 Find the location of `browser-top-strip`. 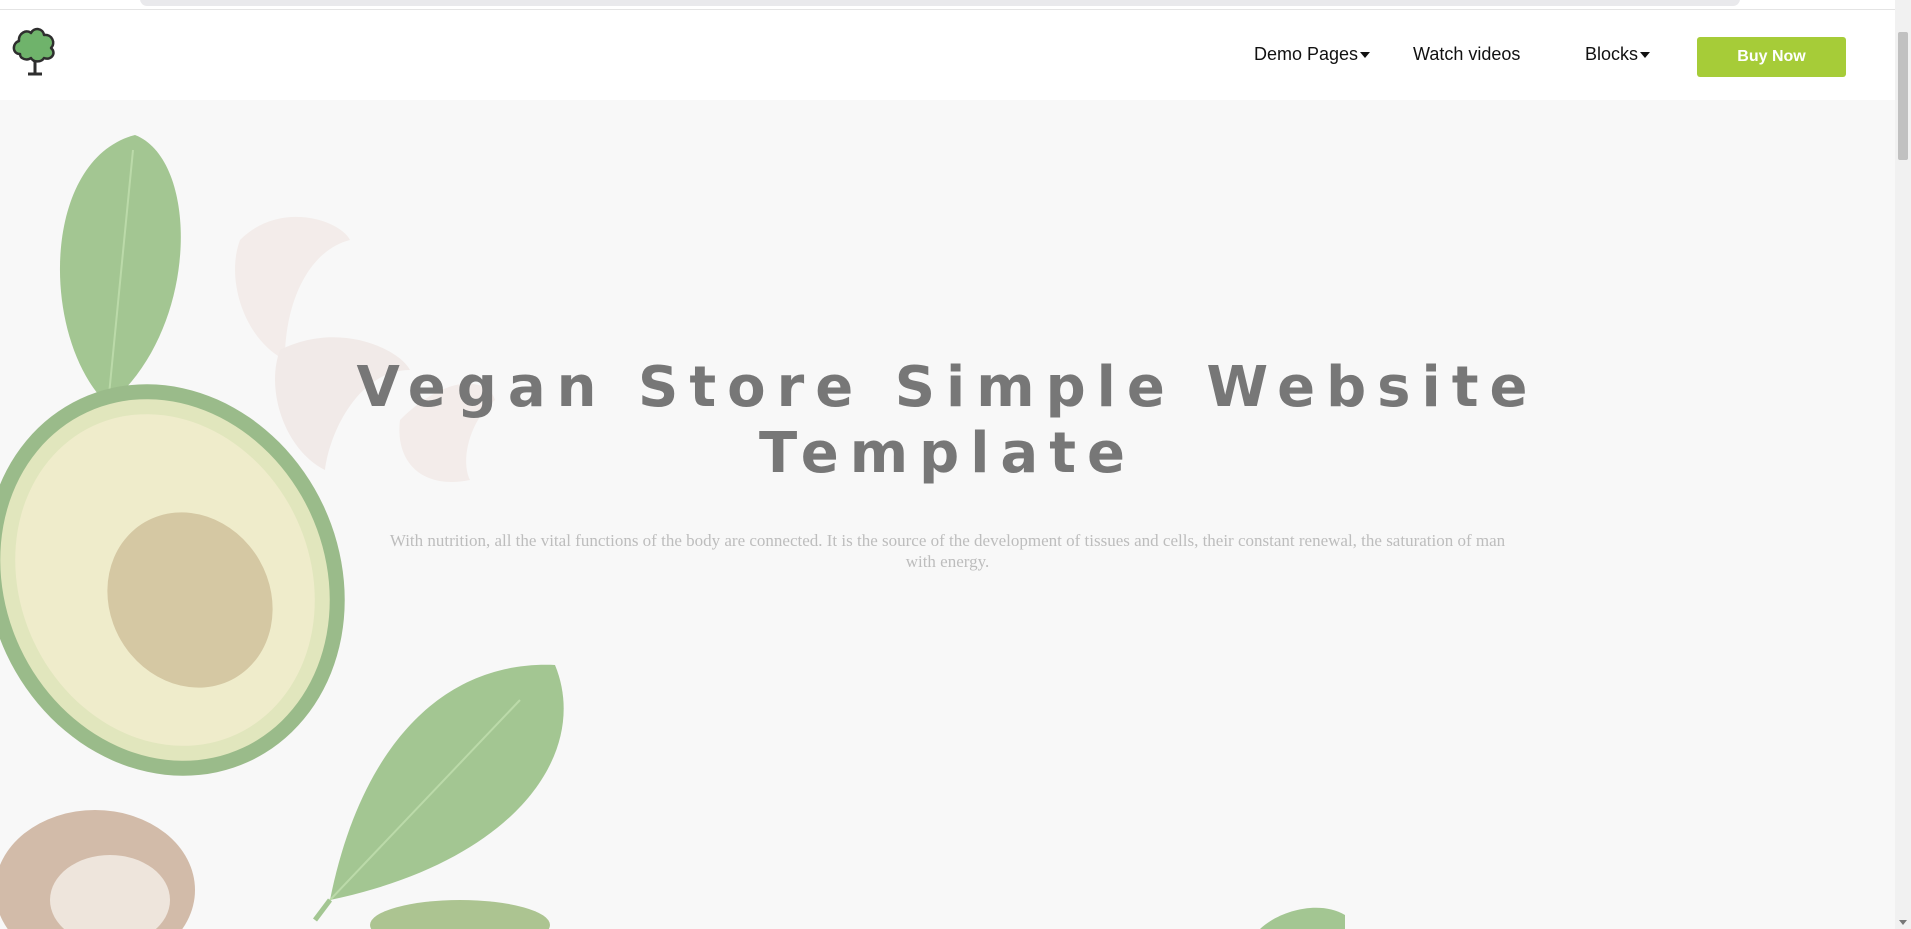

browser-top-strip is located at coordinates (947, 5).